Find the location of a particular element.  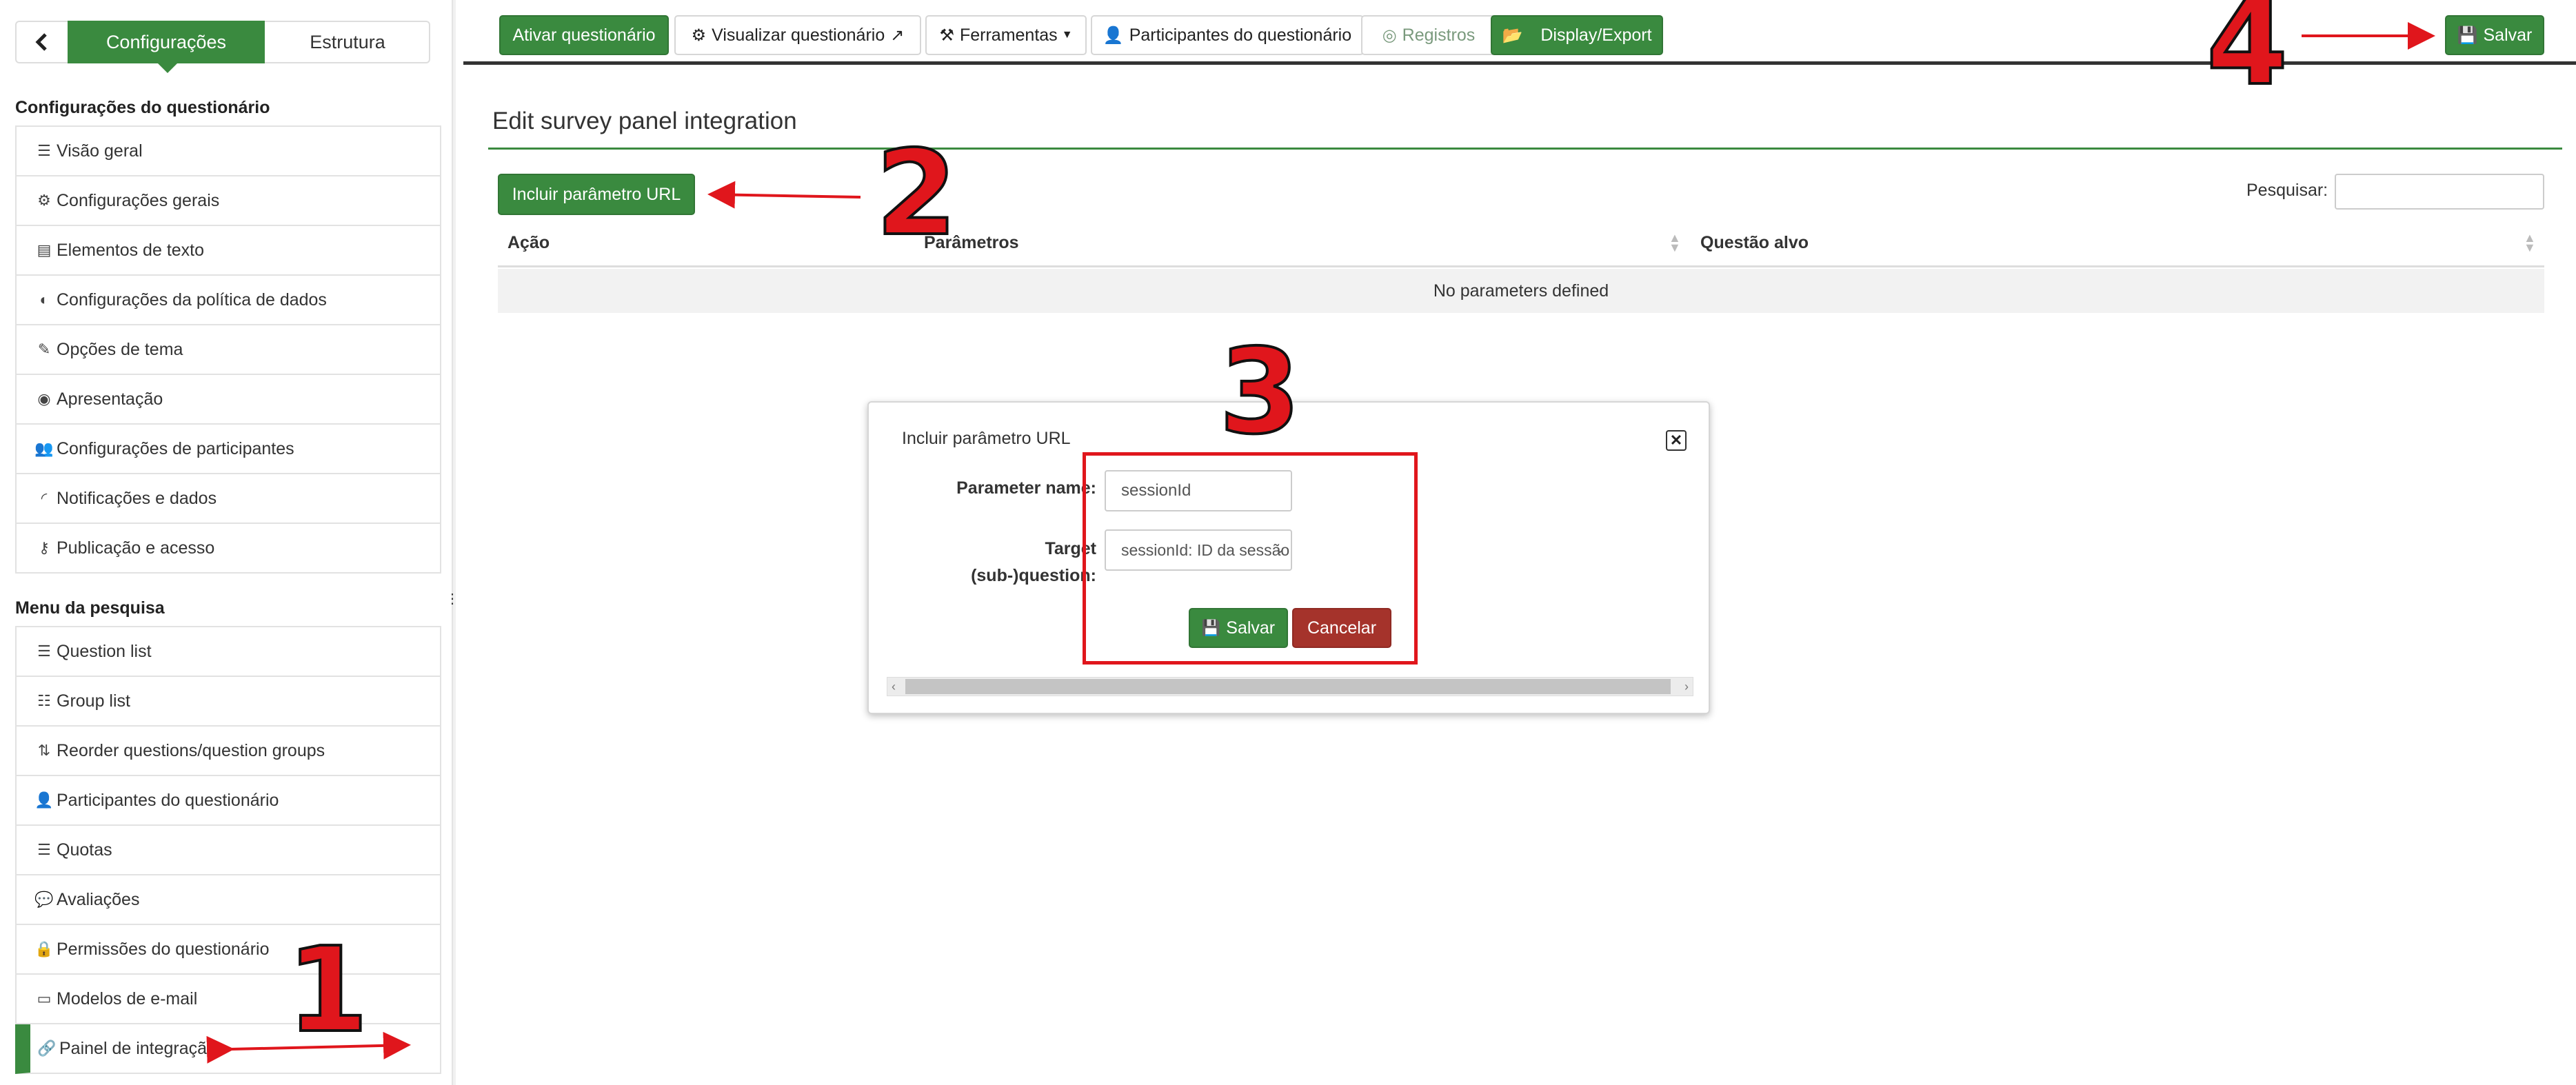

annotation-number-2: 2 is located at coordinates (916, 193).